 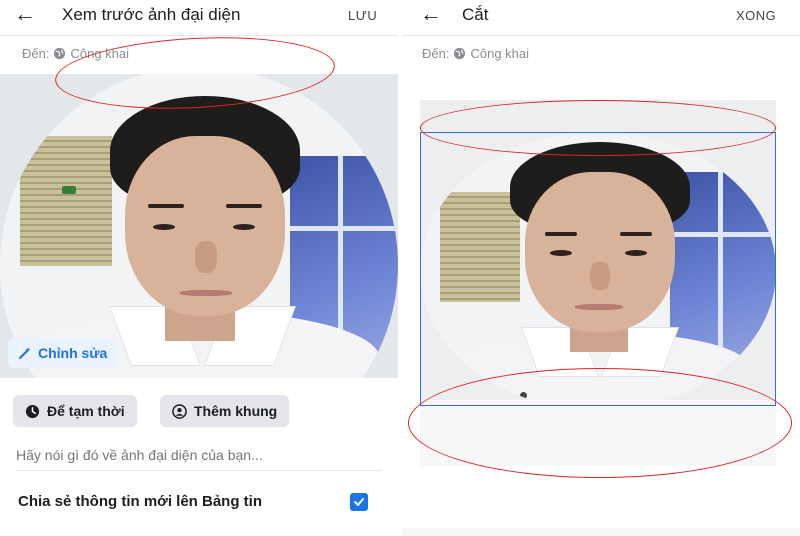 What do you see at coordinates (86, 411) in the screenshot?
I see `temporary-label: Để tạm thời` at bounding box center [86, 411].